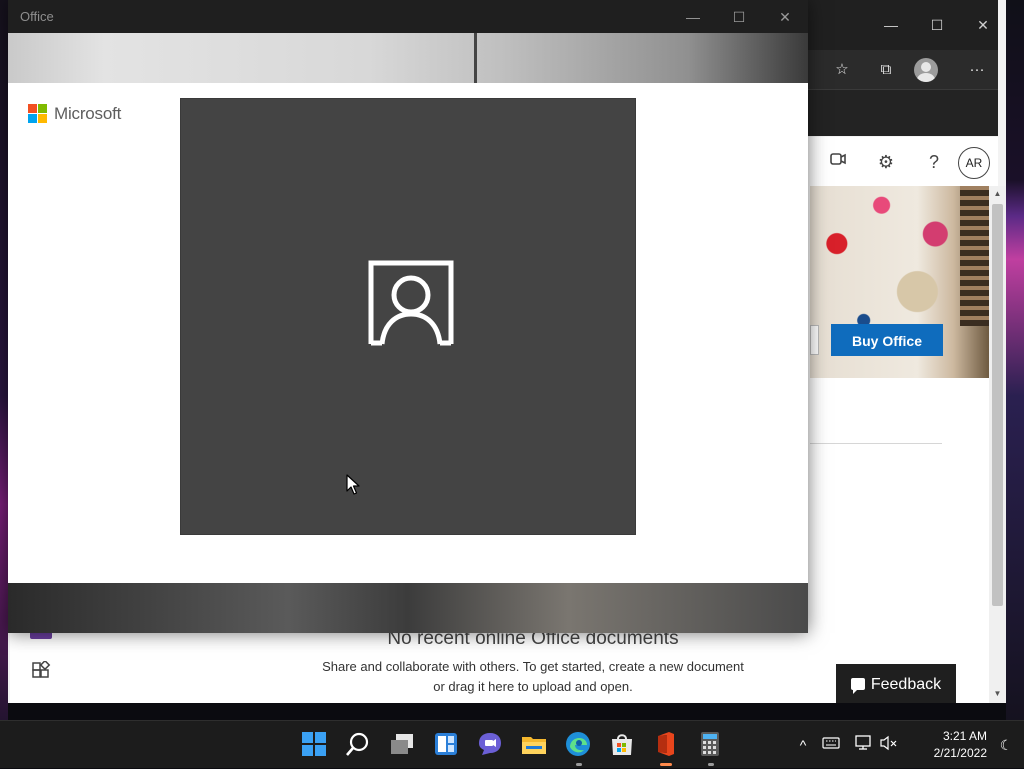 The image size is (1024, 769). What do you see at coordinates (997, 694) in the screenshot?
I see `scroll-down-arrow-icon: ▼` at bounding box center [997, 694].